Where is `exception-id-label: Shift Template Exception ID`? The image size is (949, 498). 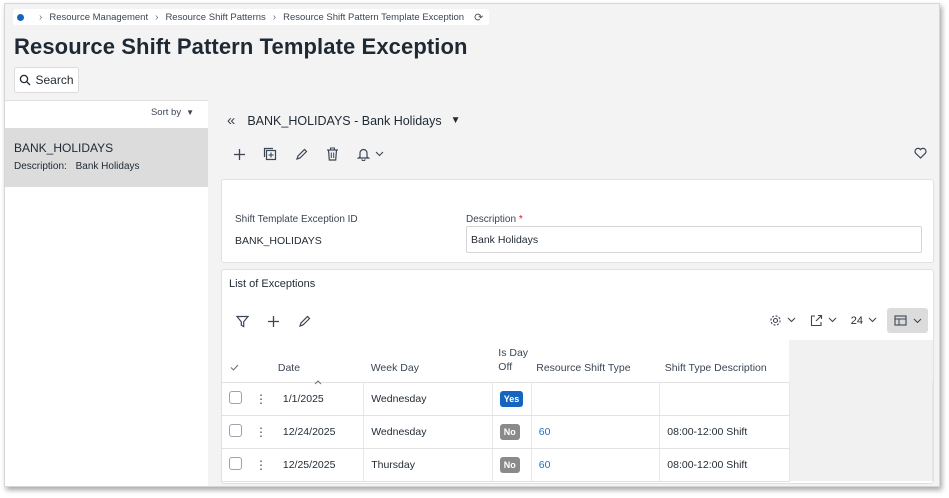
exception-id-label: Shift Template Exception ID is located at coordinates (296, 219).